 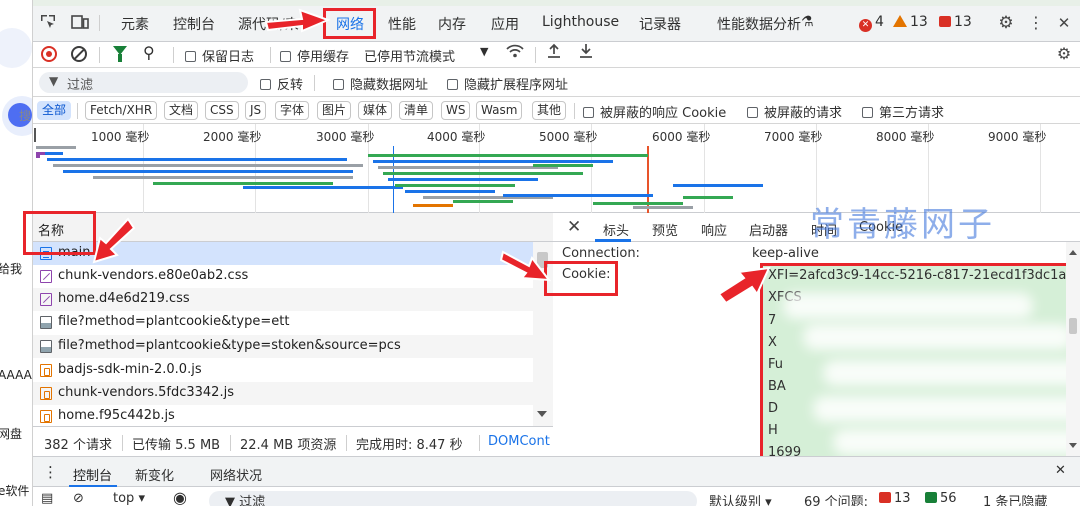 I want to click on drawer-menu-icon: ⋮, so click(x=50, y=472).